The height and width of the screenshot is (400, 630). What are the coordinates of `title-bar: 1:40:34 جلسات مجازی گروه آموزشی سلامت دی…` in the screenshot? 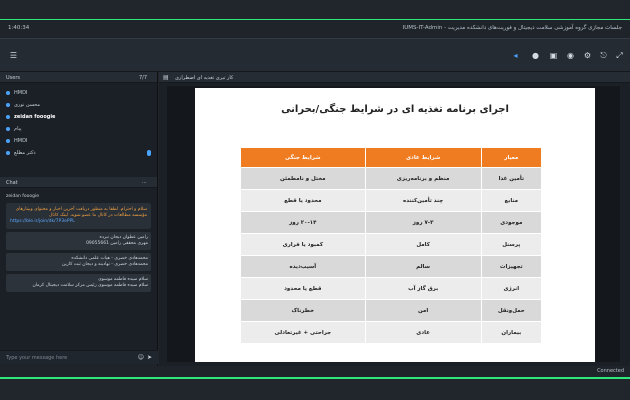 It's located at (315, 29).